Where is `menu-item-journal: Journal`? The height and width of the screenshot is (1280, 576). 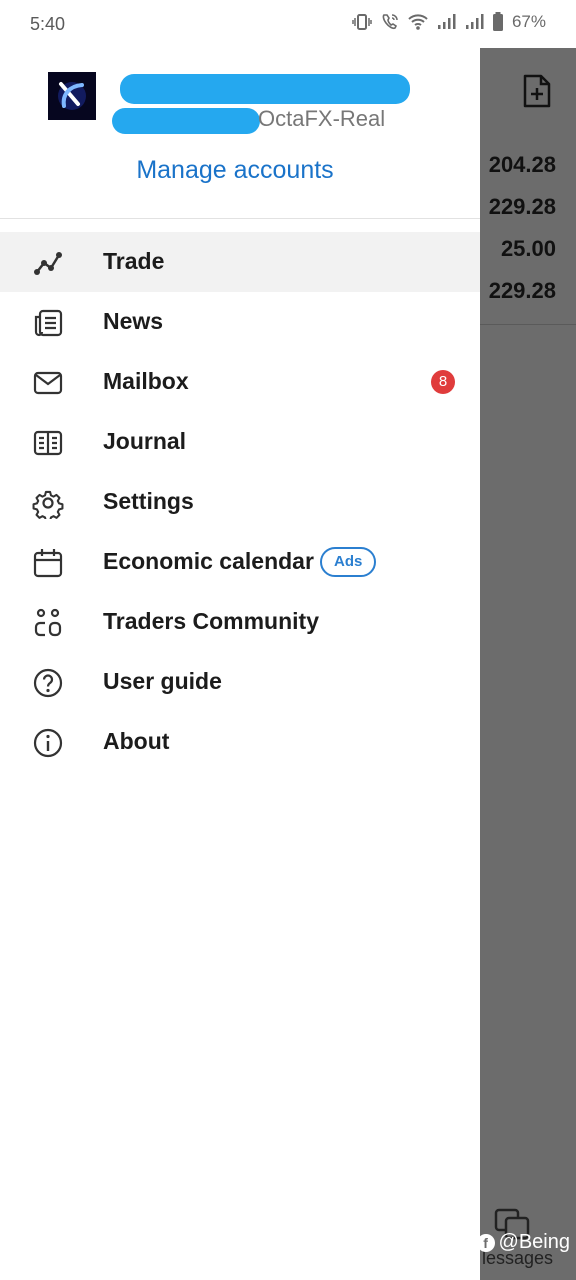
menu-item-journal: Journal is located at coordinates (240, 442).